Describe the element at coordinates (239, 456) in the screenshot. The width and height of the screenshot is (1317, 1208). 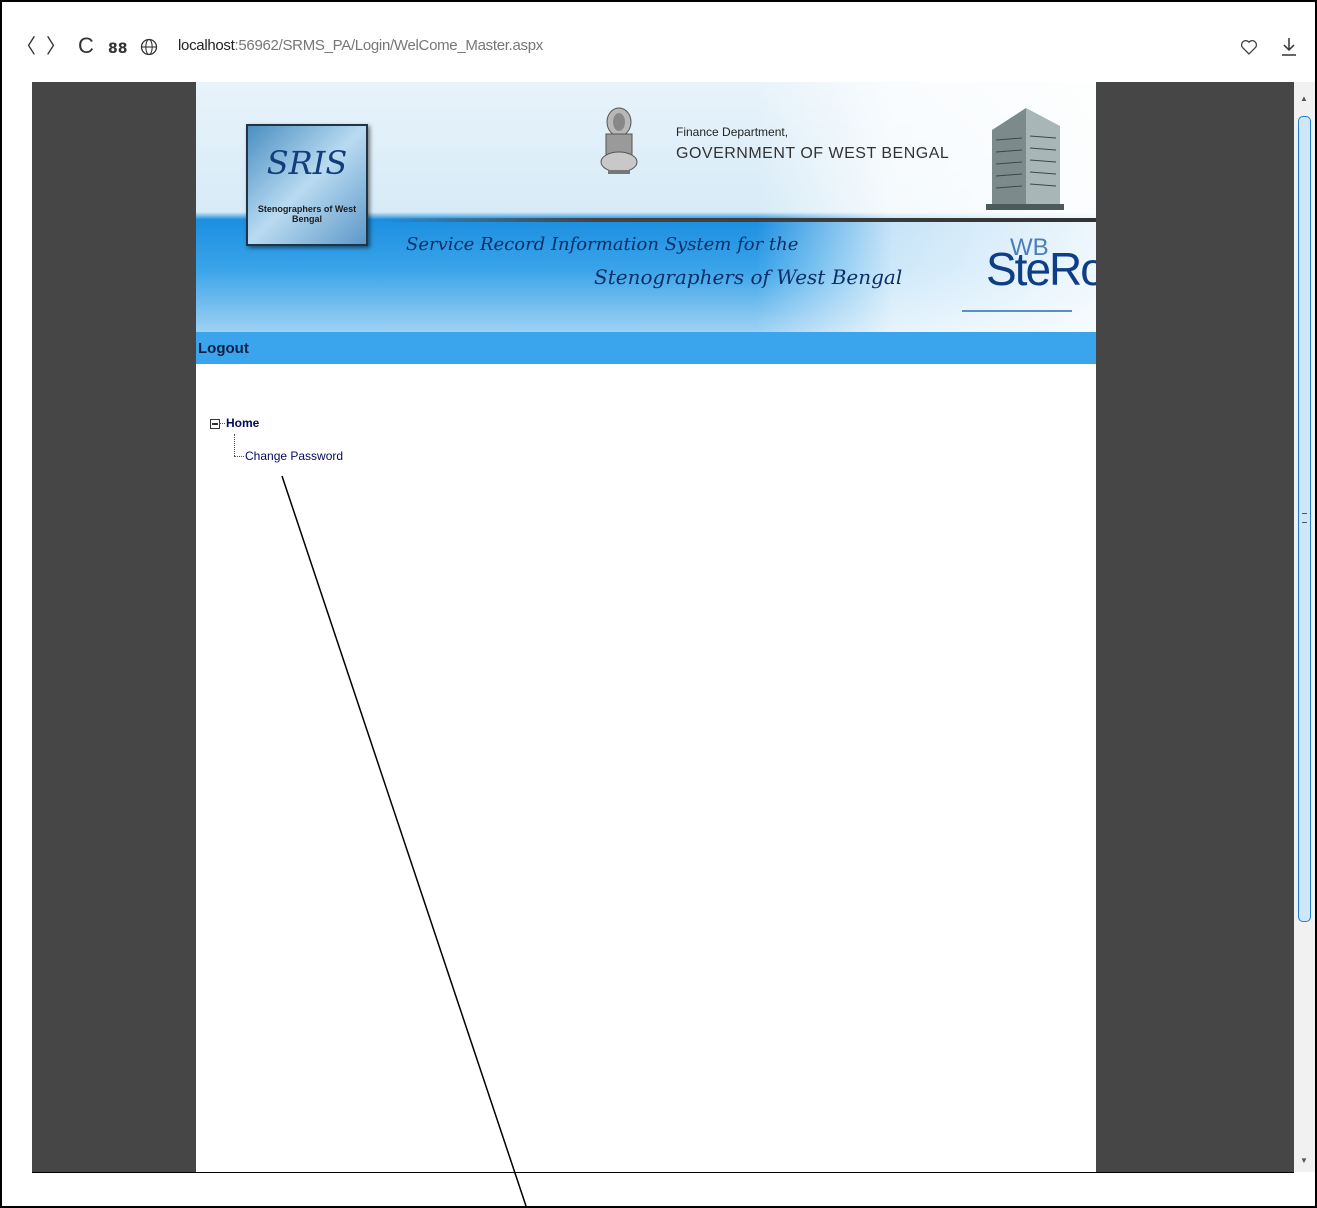
I see `tree-connector-horizontal` at that location.